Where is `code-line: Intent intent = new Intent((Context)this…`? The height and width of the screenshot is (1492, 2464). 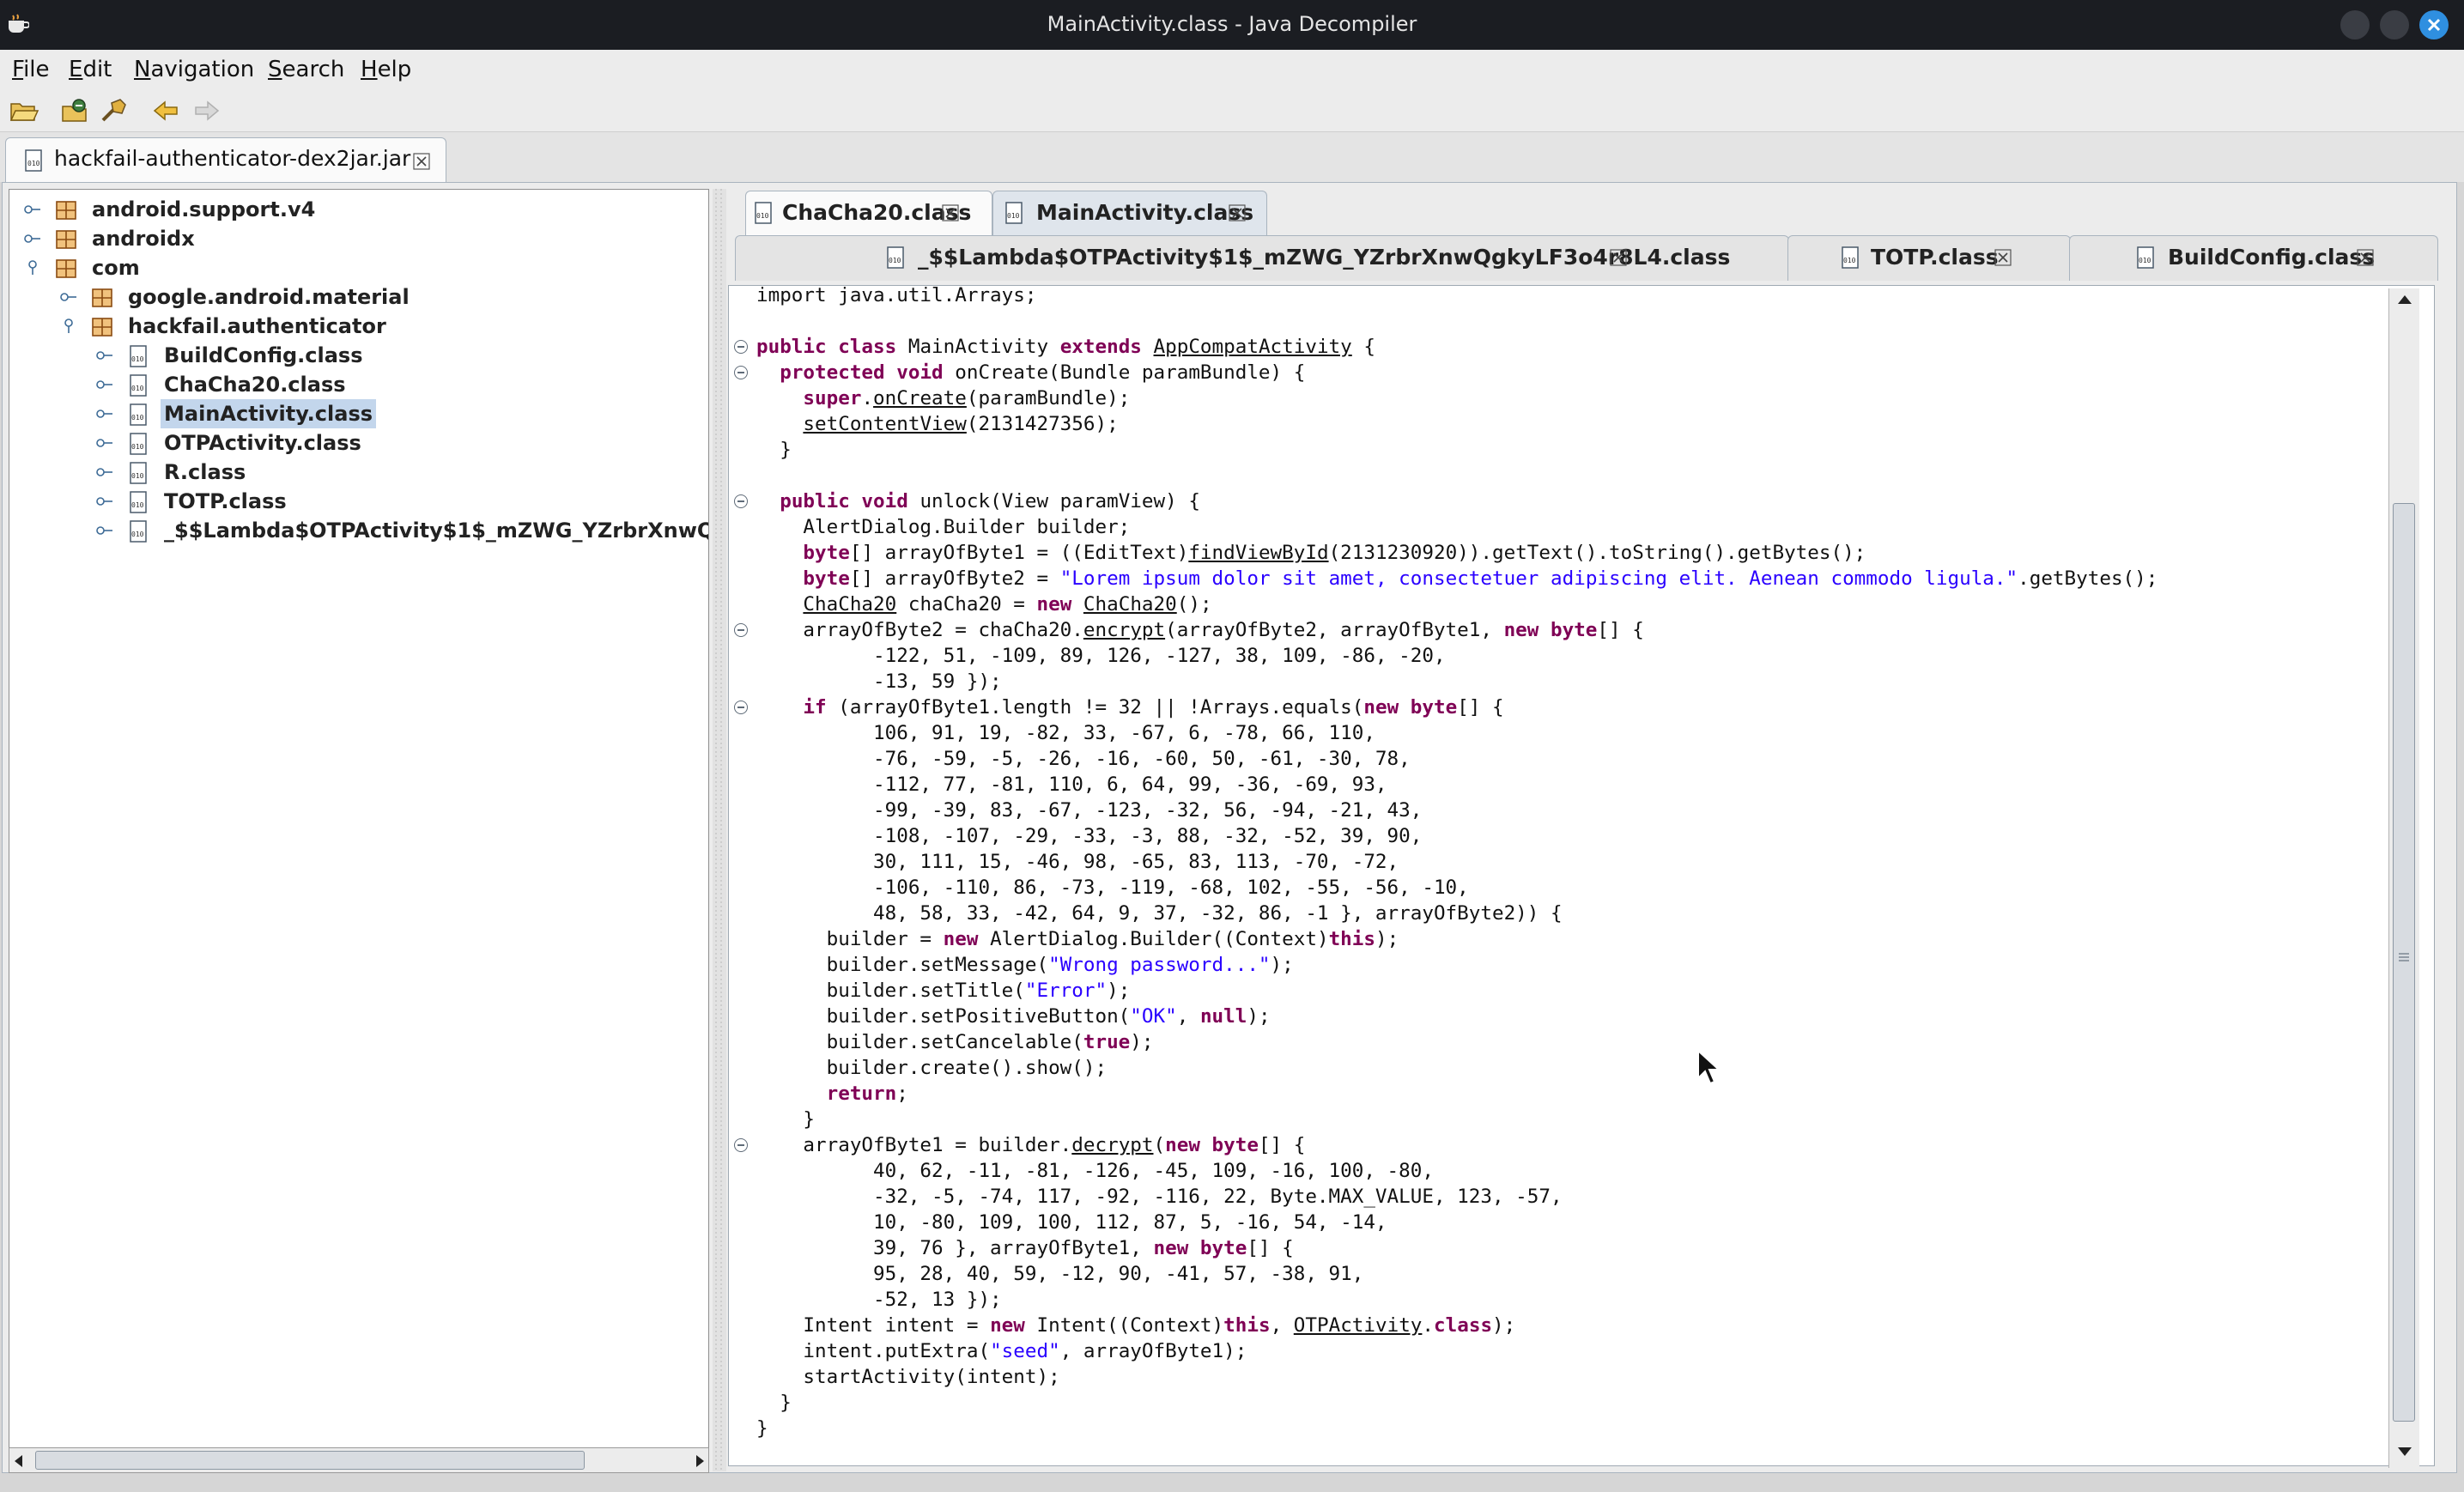 code-line: Intent intent = new Intent((Context)this… is located at coordinates (1457, 1325).